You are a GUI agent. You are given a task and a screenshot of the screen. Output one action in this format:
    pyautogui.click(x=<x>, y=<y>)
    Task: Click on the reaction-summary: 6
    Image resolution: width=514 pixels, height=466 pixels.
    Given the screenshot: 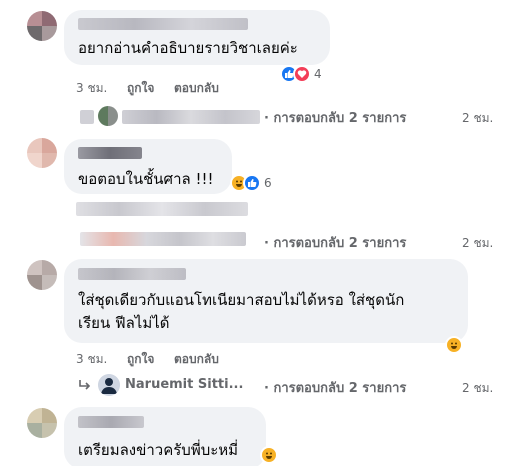 What is the action you would take?
    pyautogui.click(x=251, y=183)
    